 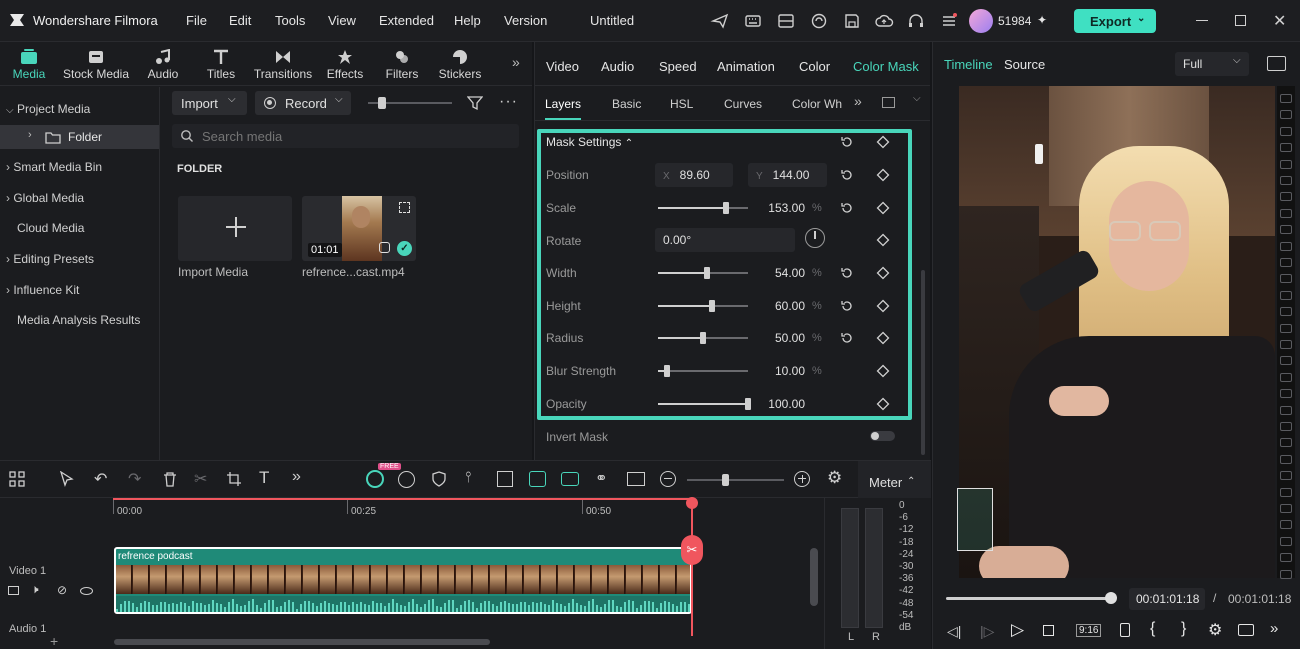 What do you see at coordinates (954, 631) in the screenshot?
I see `previous-frame-icon: ◁|` at bounding box center [954, 631].